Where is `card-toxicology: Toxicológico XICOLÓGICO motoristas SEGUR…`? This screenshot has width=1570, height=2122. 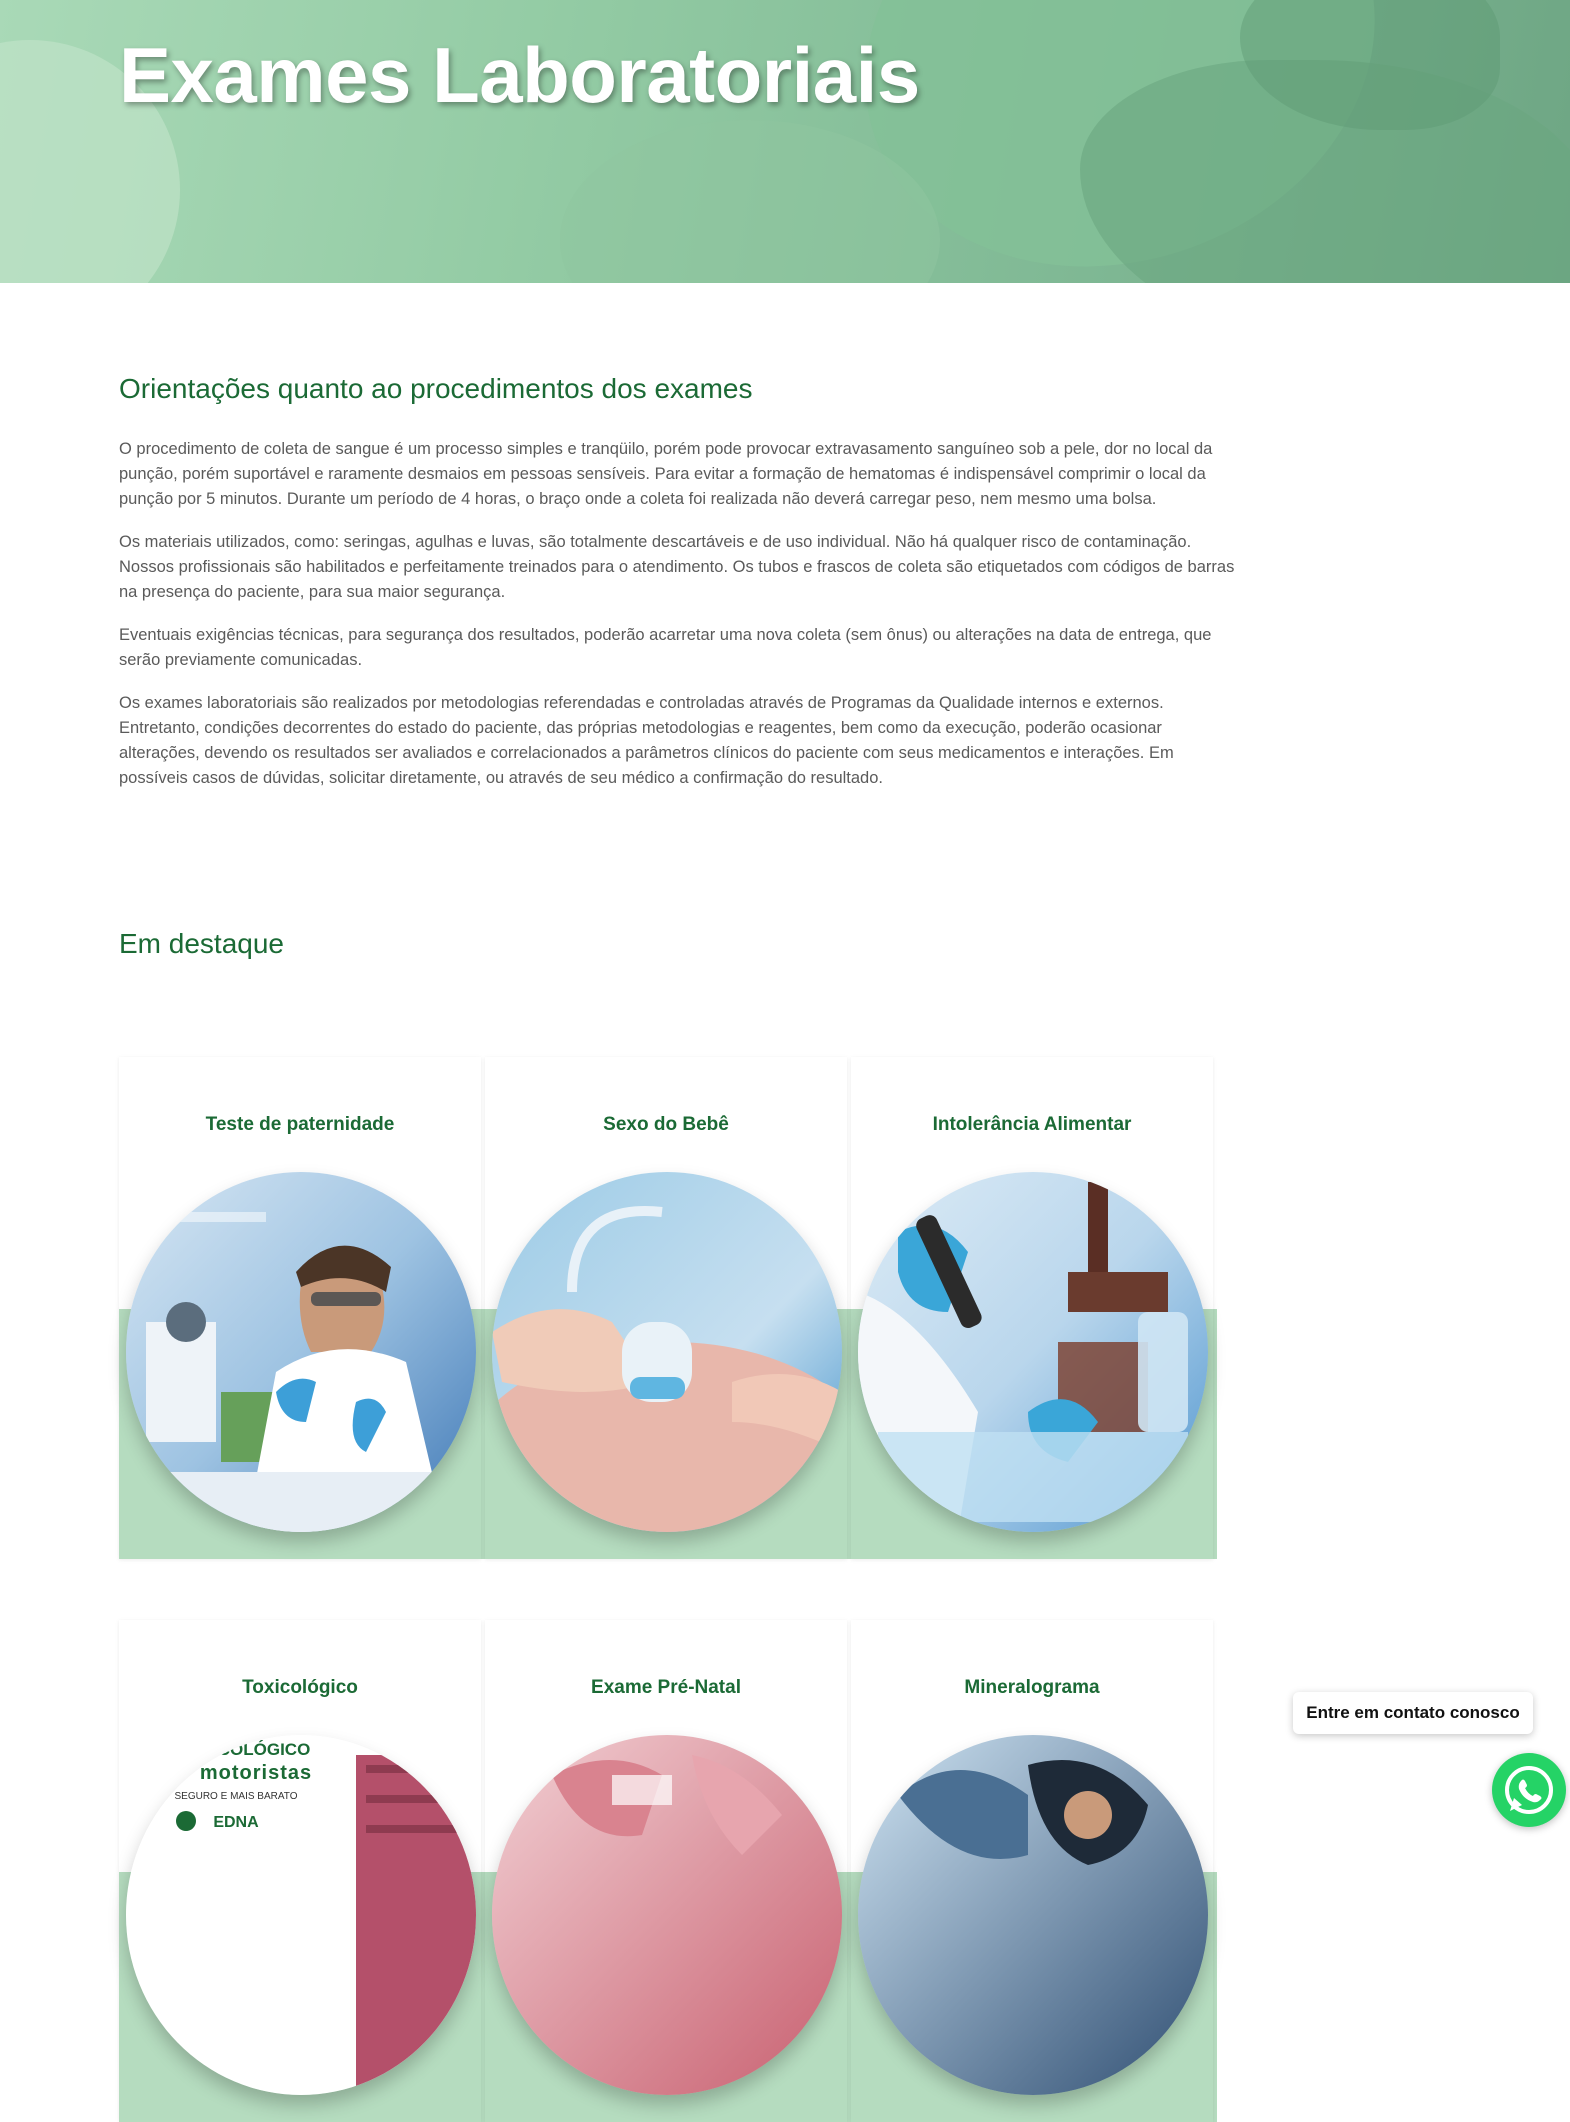
card-toxicology: Toxicológico XICOLÓGICO motoristas SEGUR… is located at coordinates (300, 1871).